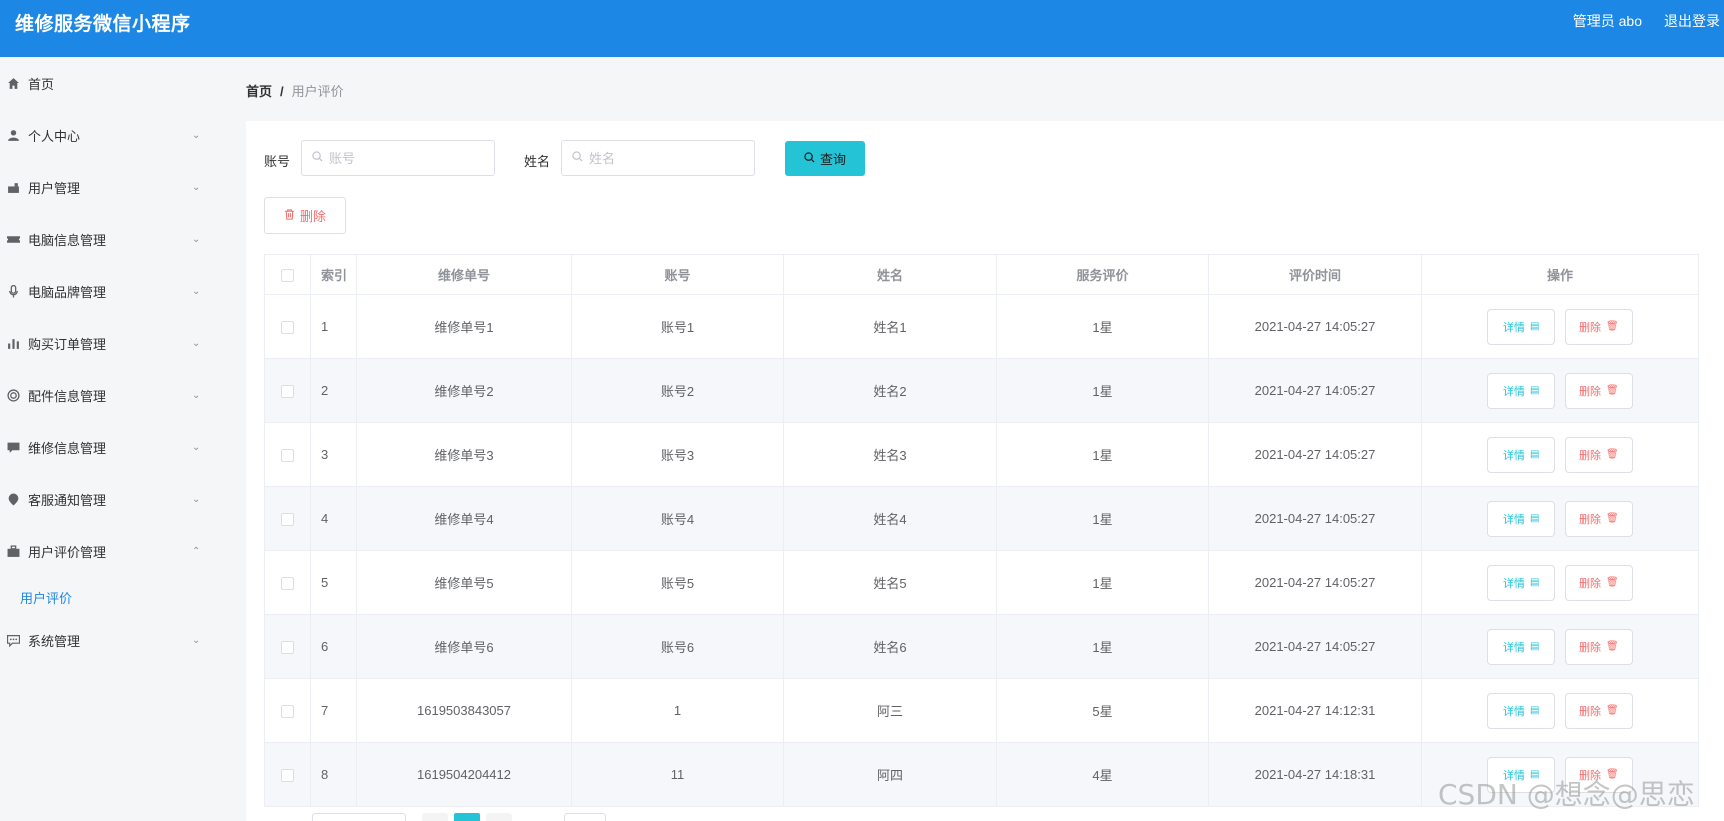 The width and height of the screenshot is (1724, 821). Describe the element at coordinates (359, 817) in the screenshot. I see `page-size-select` at that location.